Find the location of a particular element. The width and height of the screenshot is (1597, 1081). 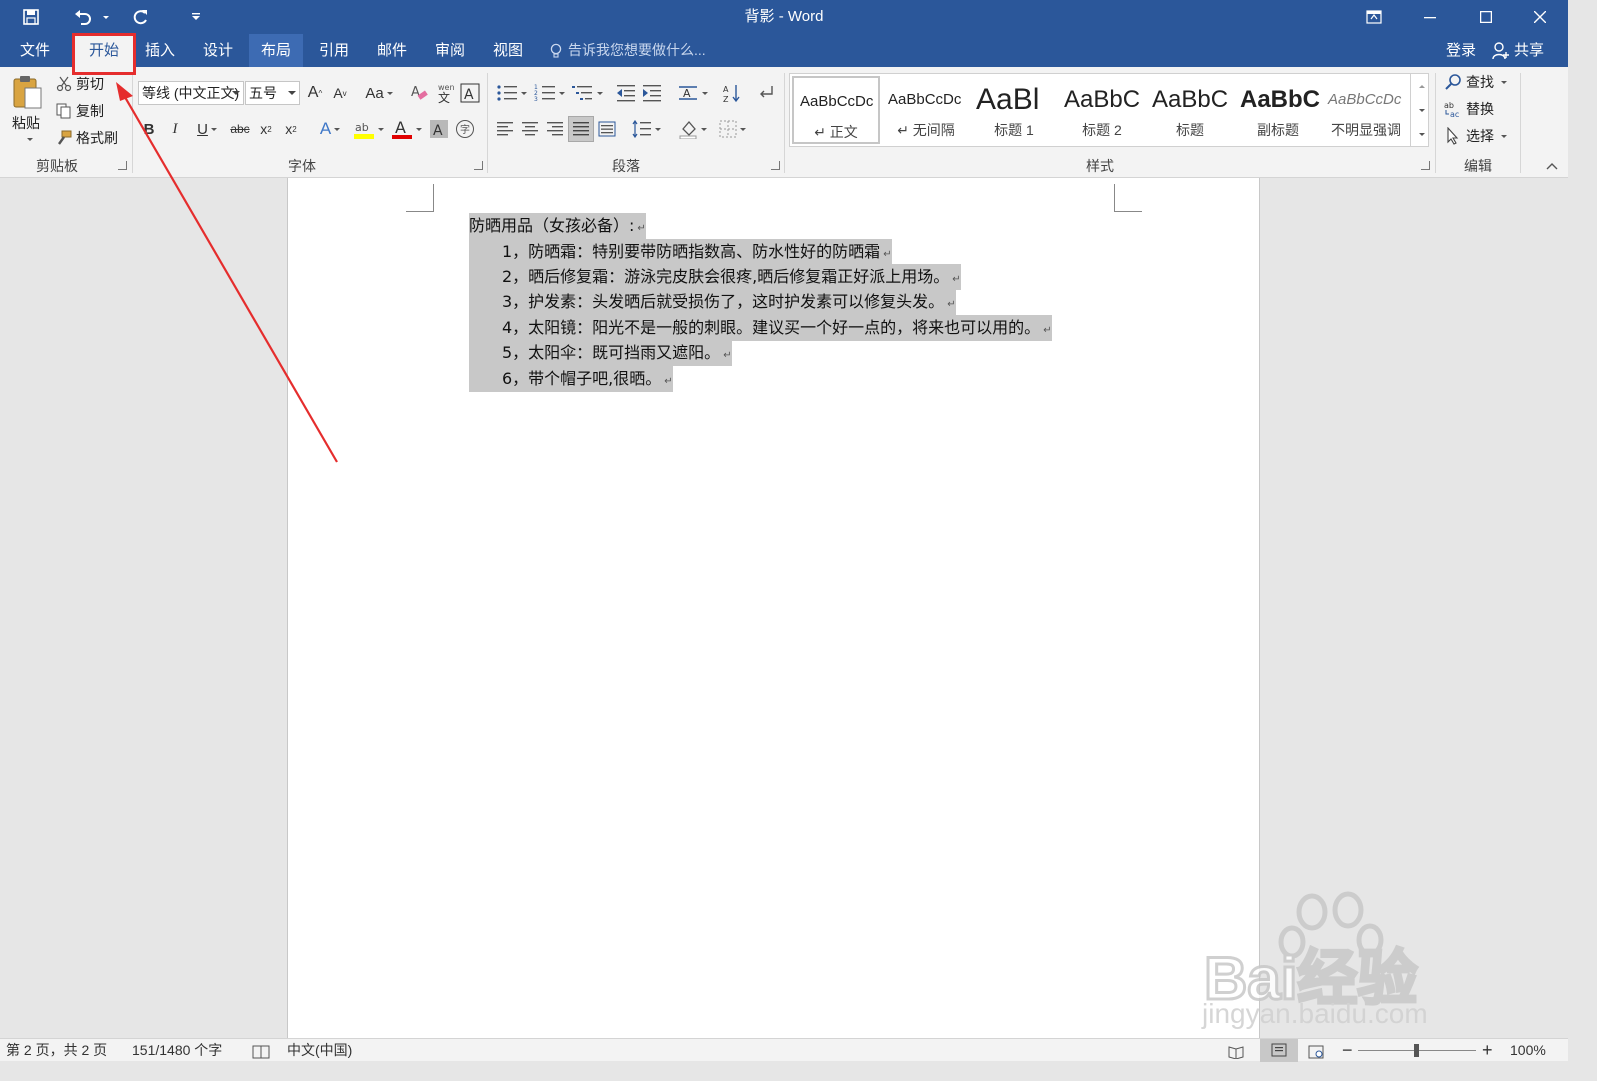

style-heading-1: AaBl 标题 1 is located at coordinates (1014, 110).